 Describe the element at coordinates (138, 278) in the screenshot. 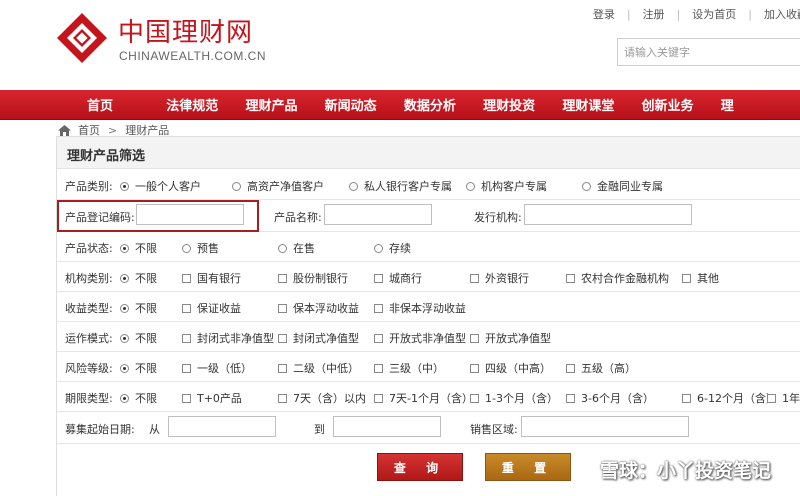

I see `institution-option-all: 不限` at that location.